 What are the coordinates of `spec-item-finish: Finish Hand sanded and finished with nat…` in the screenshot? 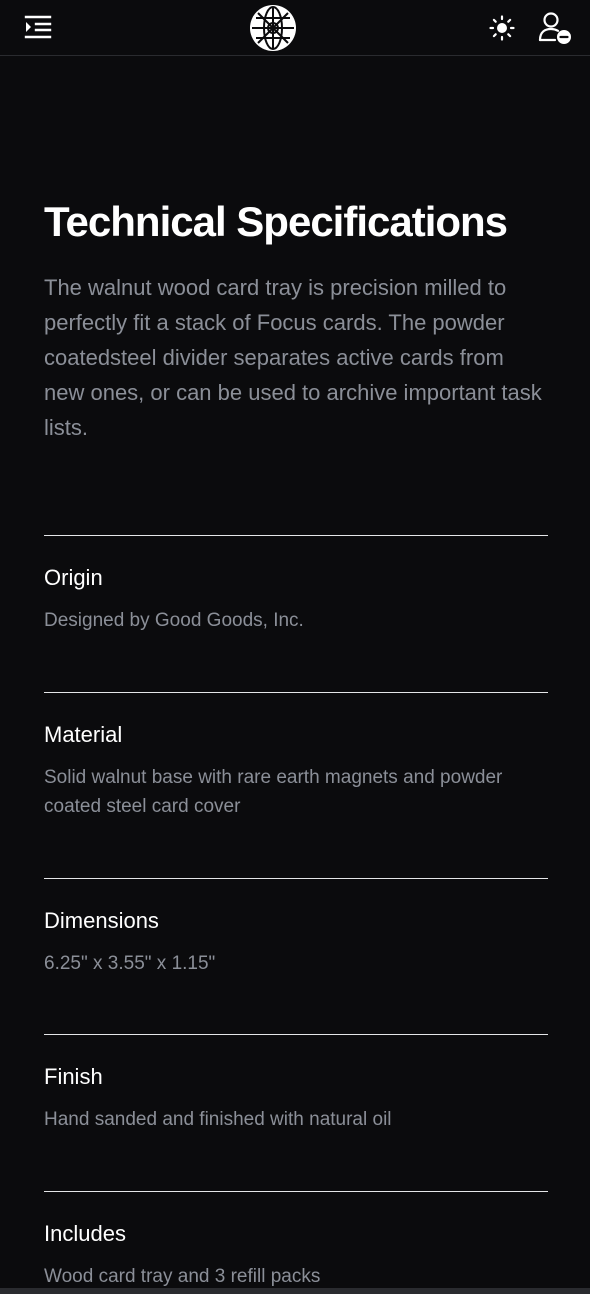 It's located at (296, 1082).